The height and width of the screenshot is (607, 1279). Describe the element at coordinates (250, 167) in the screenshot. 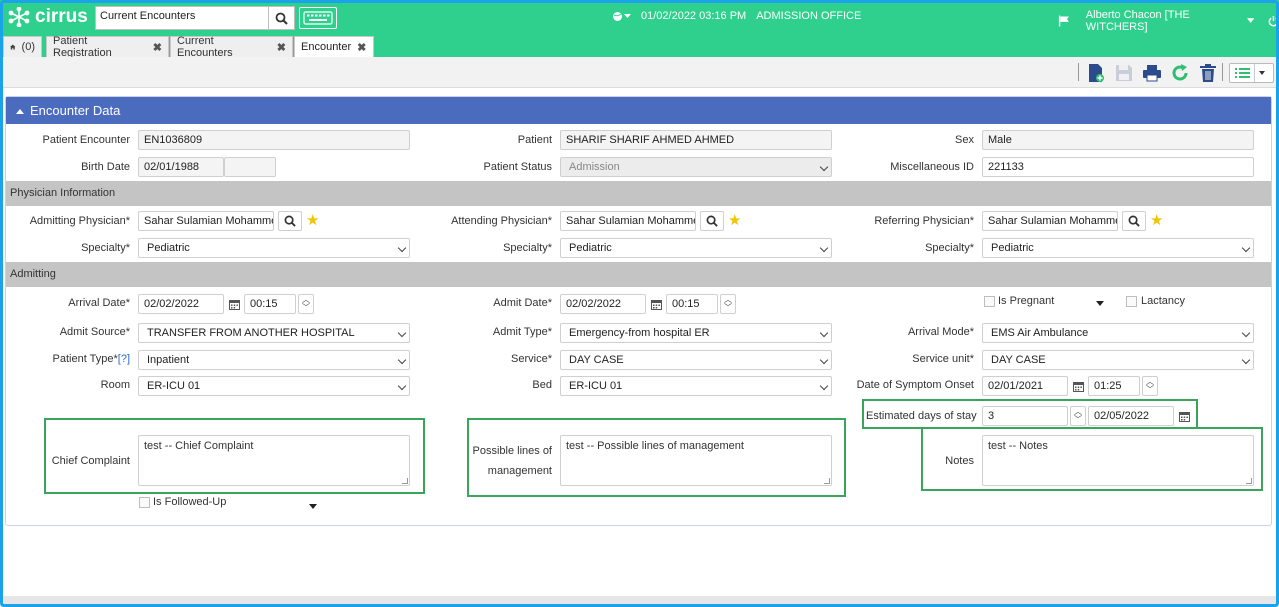

I see `age-field` at that location.